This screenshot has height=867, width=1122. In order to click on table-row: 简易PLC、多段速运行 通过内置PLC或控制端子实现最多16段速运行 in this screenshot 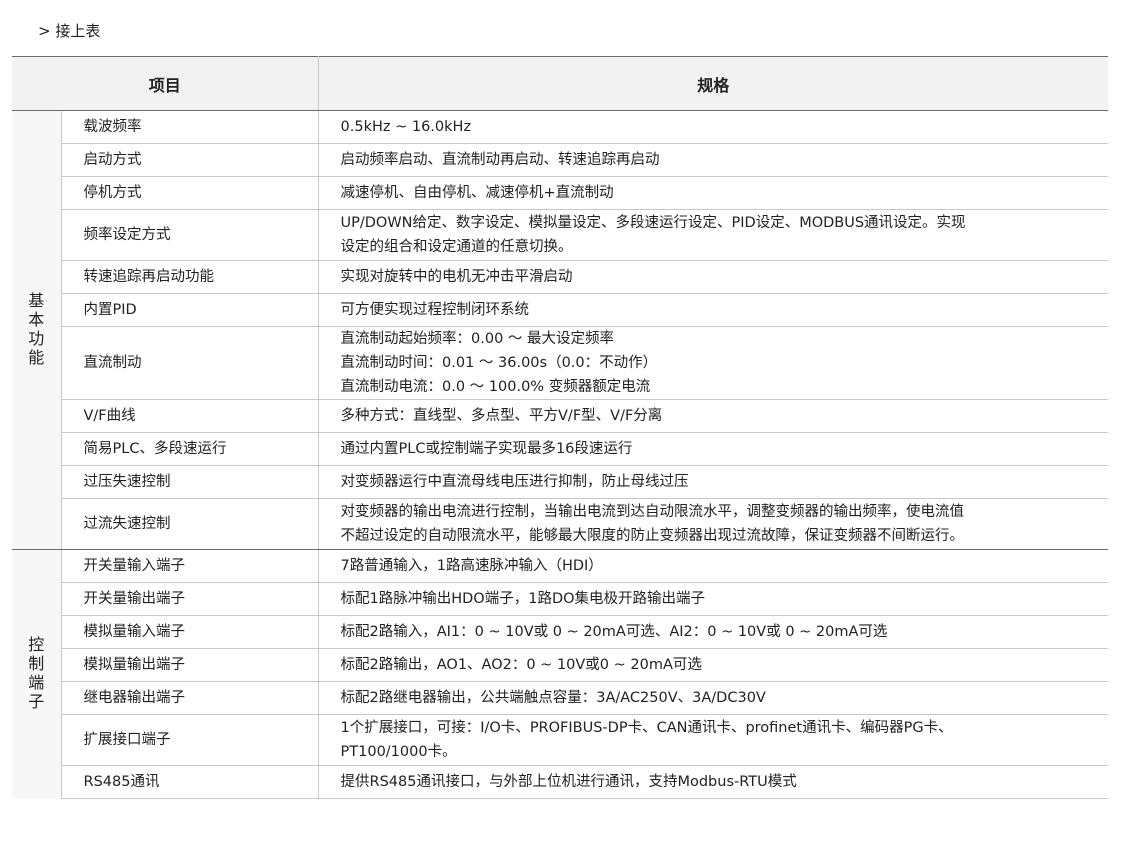, I will do `click(560, 449)`.